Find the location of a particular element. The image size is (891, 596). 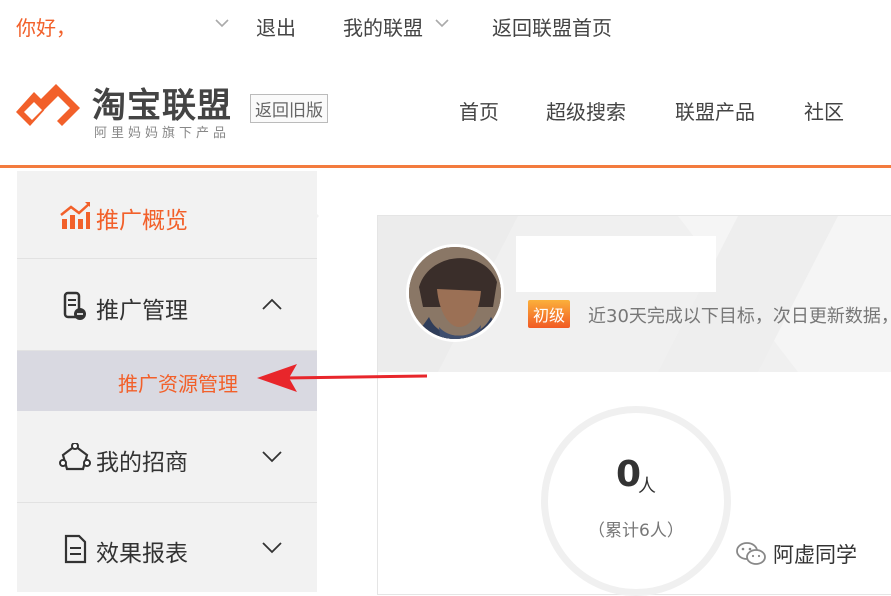

active-indicator is located at coordinates (313, 216).